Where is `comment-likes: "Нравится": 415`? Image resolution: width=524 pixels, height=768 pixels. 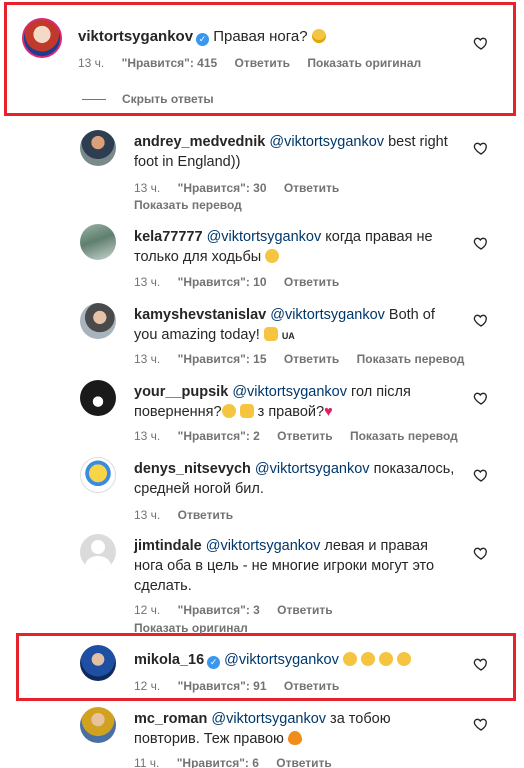
comment-likes: "Нравится": 415 is located at coordinates (170, 63).